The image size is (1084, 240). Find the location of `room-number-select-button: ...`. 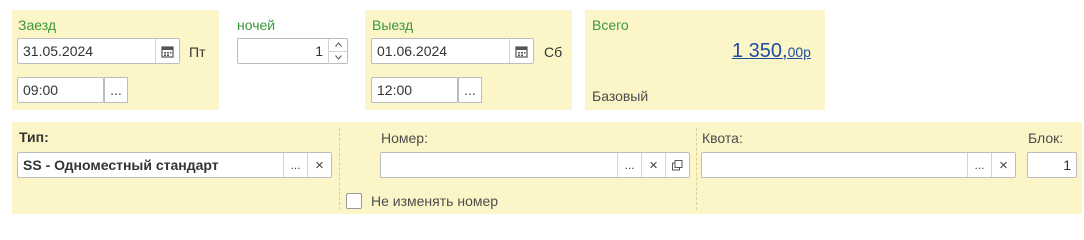

room-number-select-button: ... is located at coordinates (629, 165).